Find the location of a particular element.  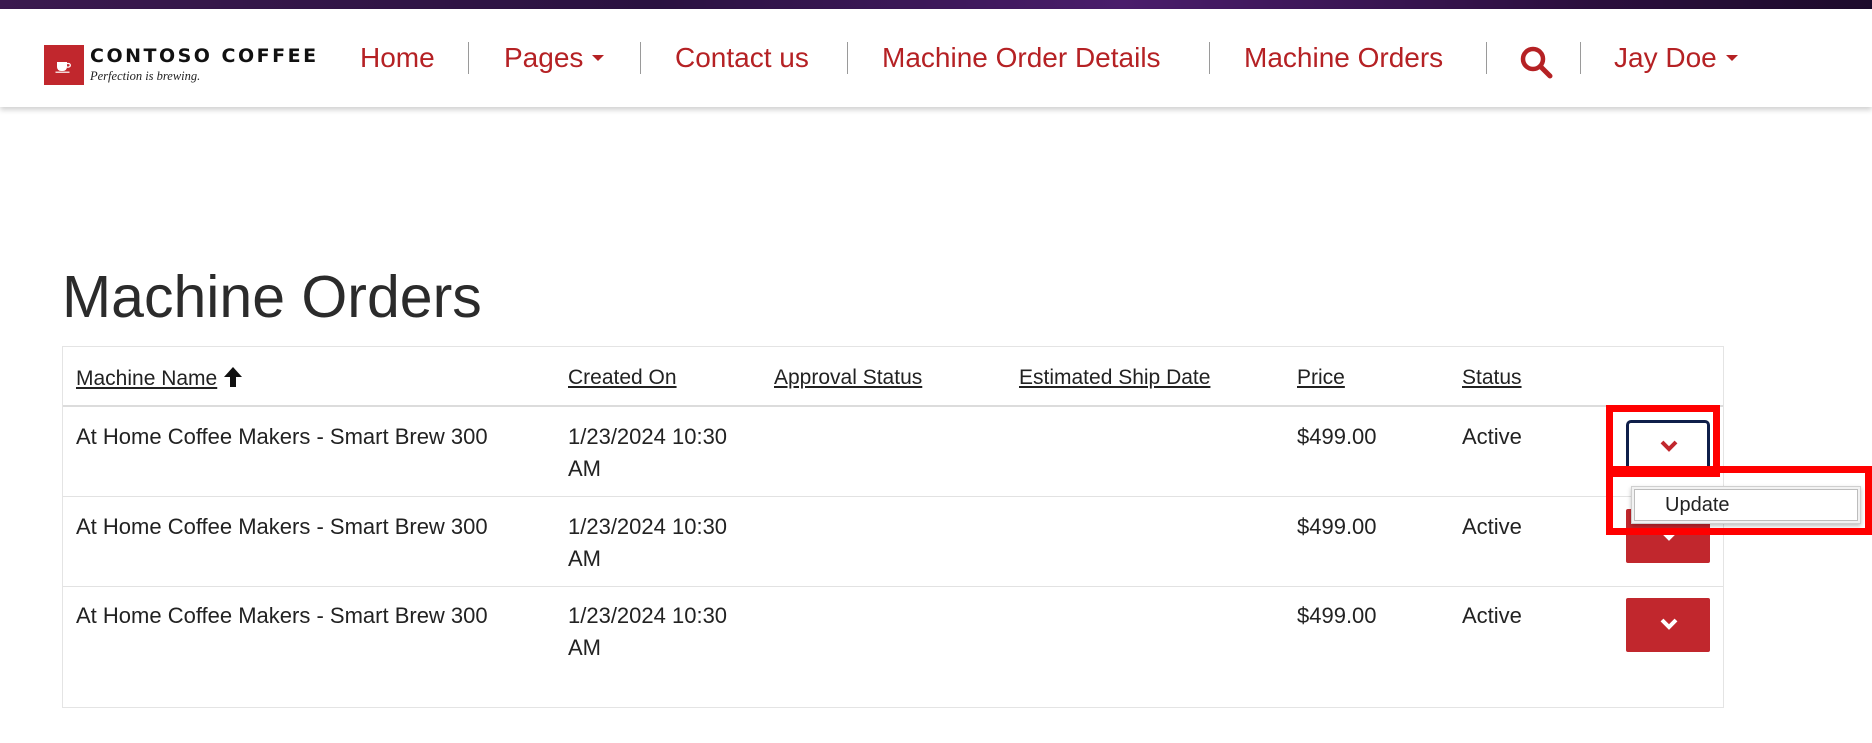

column-header-approval-status: Approval Status is located at coordinates (848, 378).